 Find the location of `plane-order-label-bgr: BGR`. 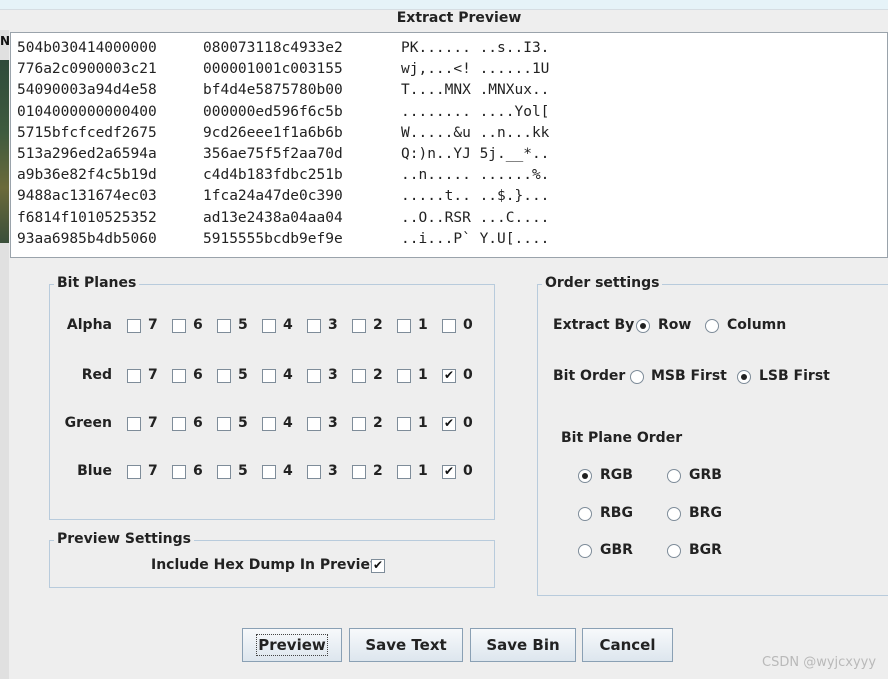

plane-order-label-bgr: BGR is located at coordinates (705, 550).